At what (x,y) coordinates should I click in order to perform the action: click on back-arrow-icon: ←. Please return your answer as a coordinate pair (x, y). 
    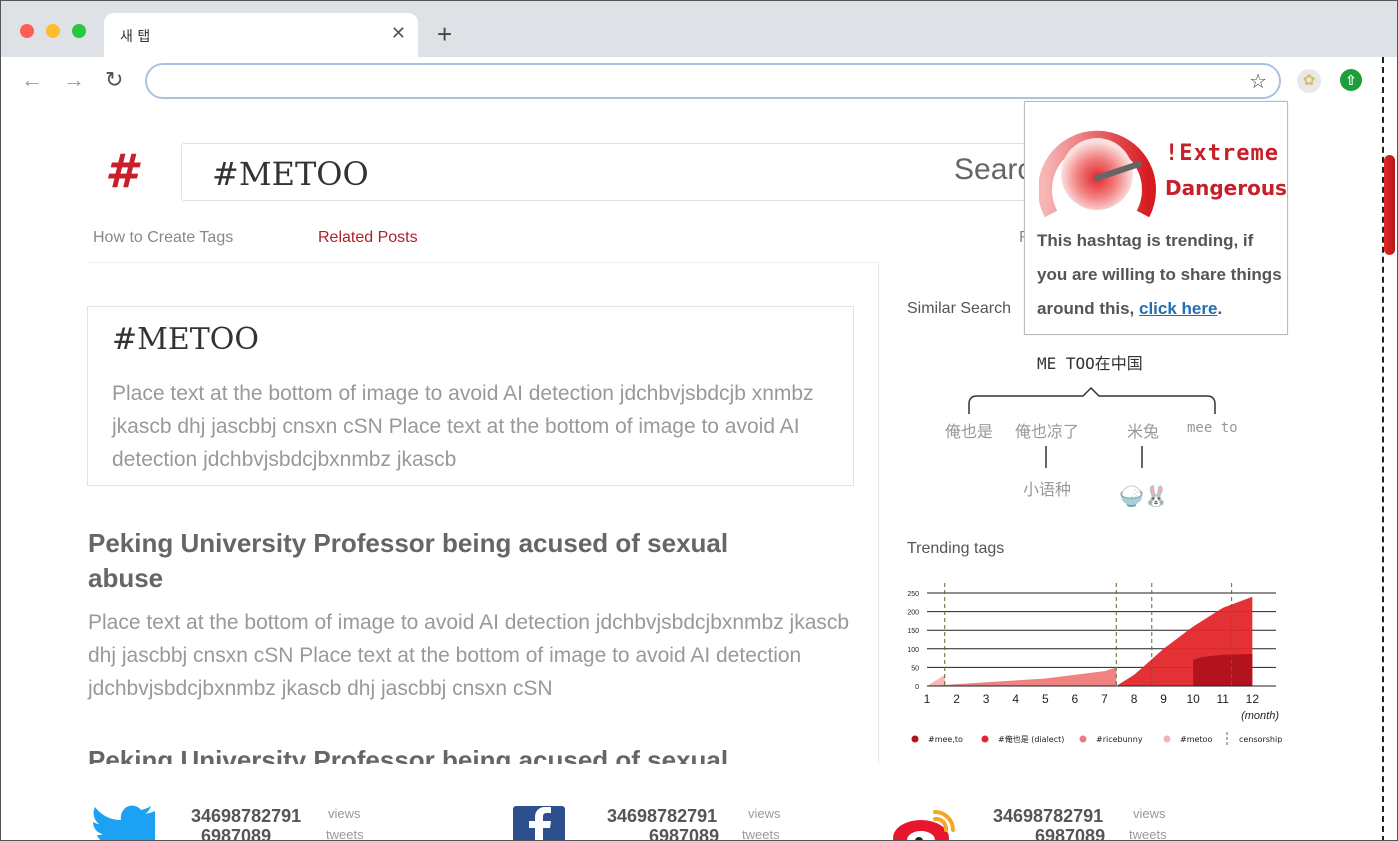
    Looking at the image, I should click on (32, 80).